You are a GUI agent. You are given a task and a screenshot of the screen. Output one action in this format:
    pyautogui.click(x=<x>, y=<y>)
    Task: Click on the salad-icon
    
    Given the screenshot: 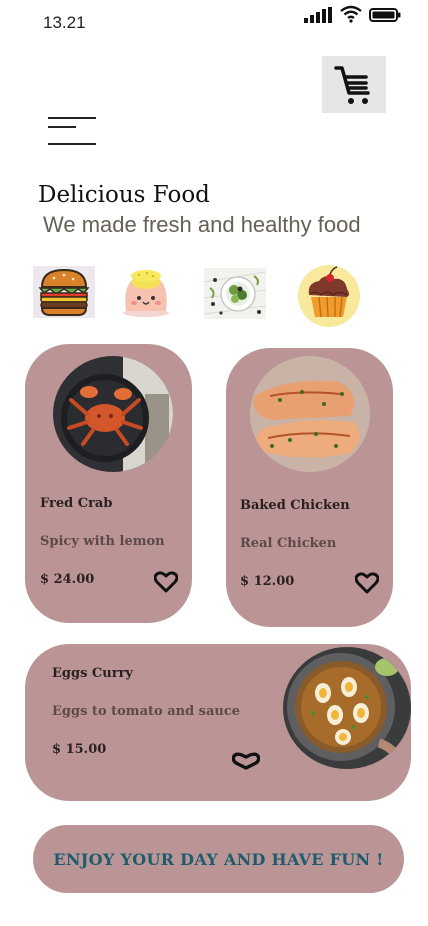 What is the action you would take?
    pyautogui.click(x=235, y=293)
    